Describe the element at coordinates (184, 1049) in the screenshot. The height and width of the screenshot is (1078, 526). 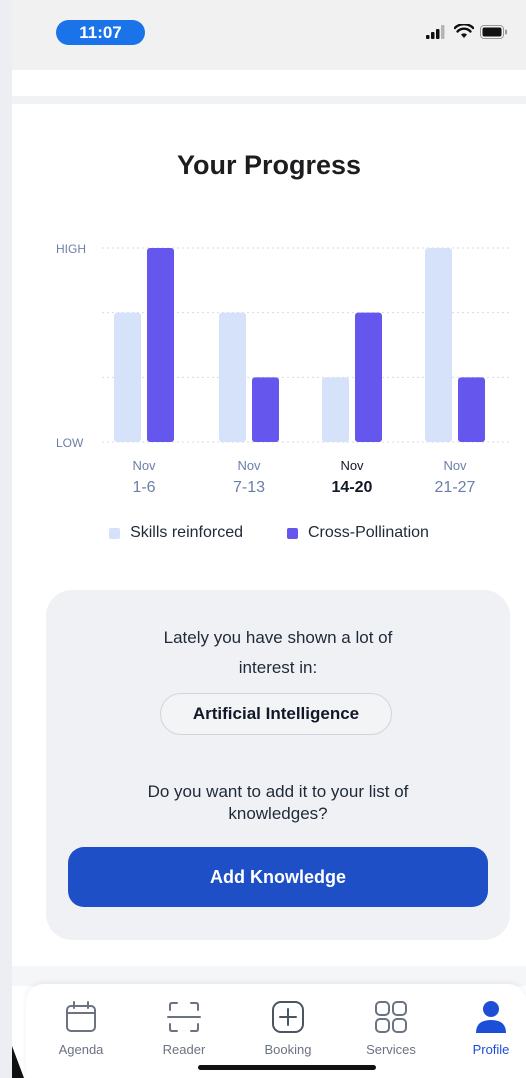
I see `tab-reader-label: Reader` at that location.